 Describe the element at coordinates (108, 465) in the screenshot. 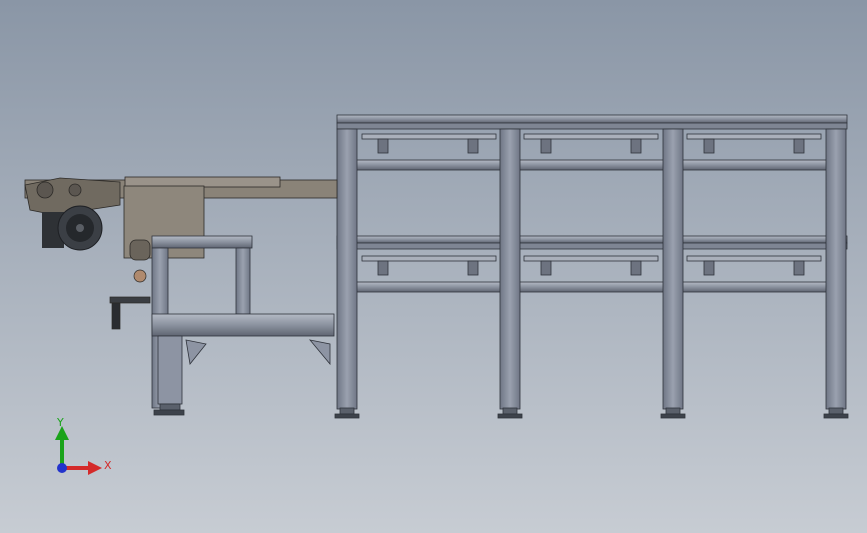

I see `x-axis-label: X` at that location.